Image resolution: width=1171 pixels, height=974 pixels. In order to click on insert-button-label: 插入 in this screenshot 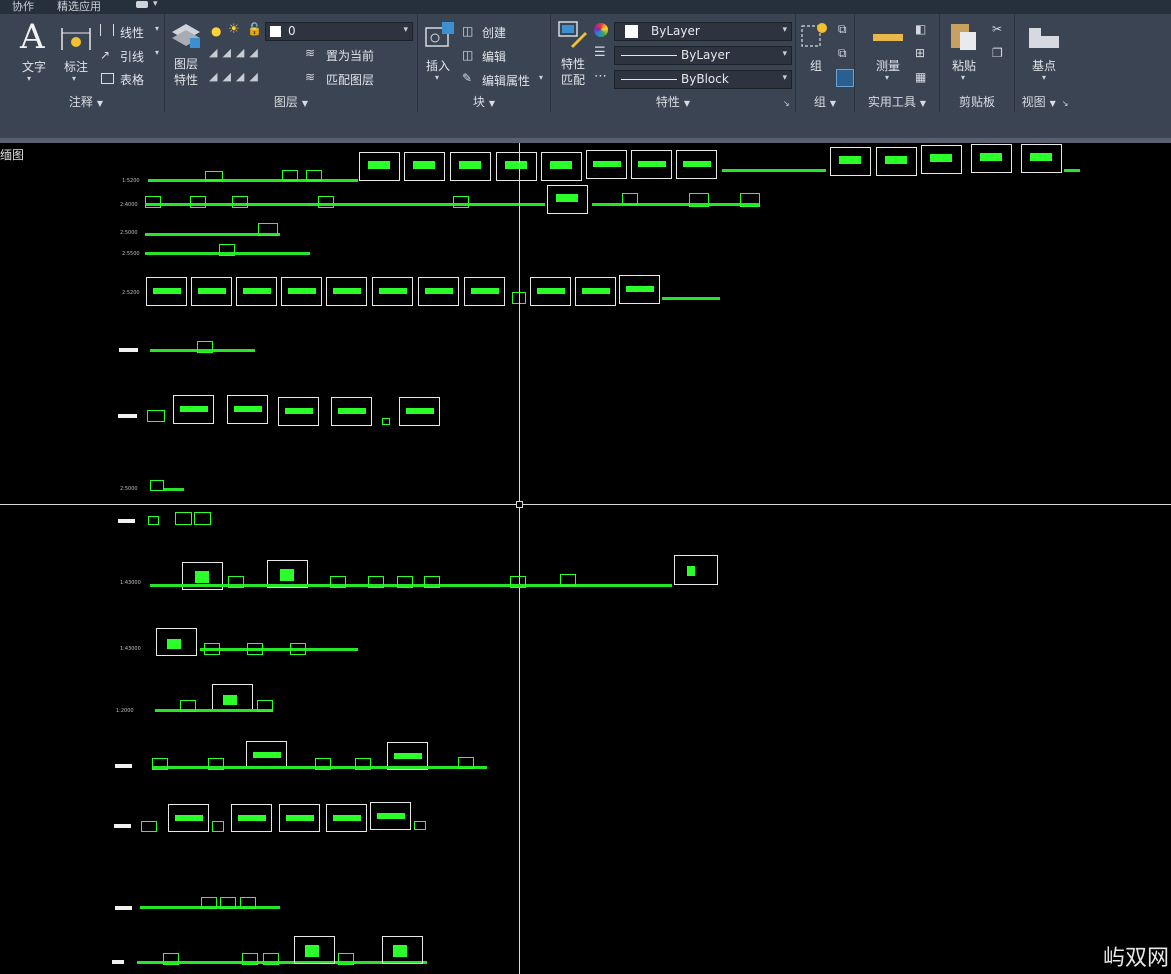, I will do `click(438, 65)`.